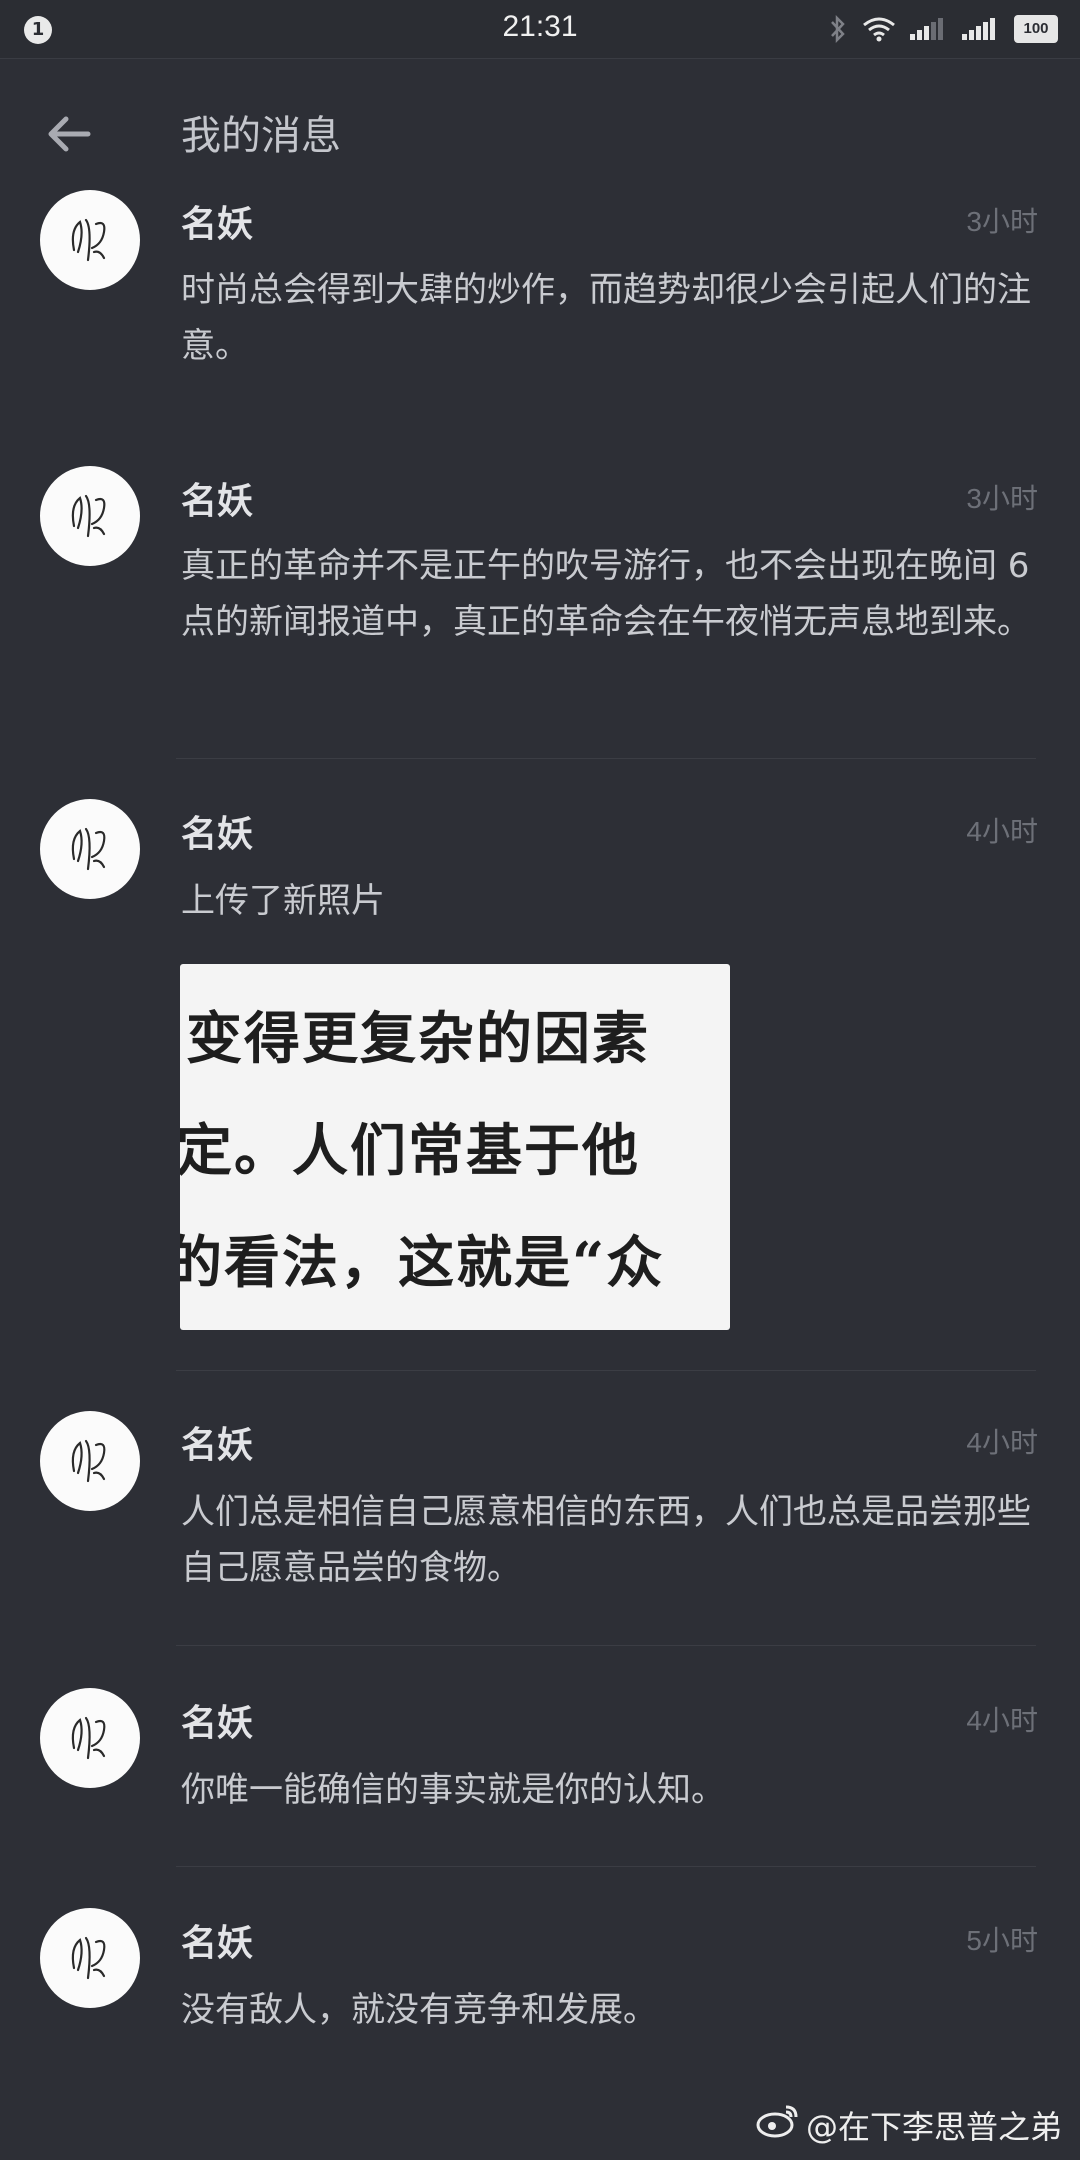 The image size is (1080, 2160). What do you see at coordinates (1002, 1940) in the screenshot?
I see `message-time: 5小时` at bounding box center [1002, 1940].